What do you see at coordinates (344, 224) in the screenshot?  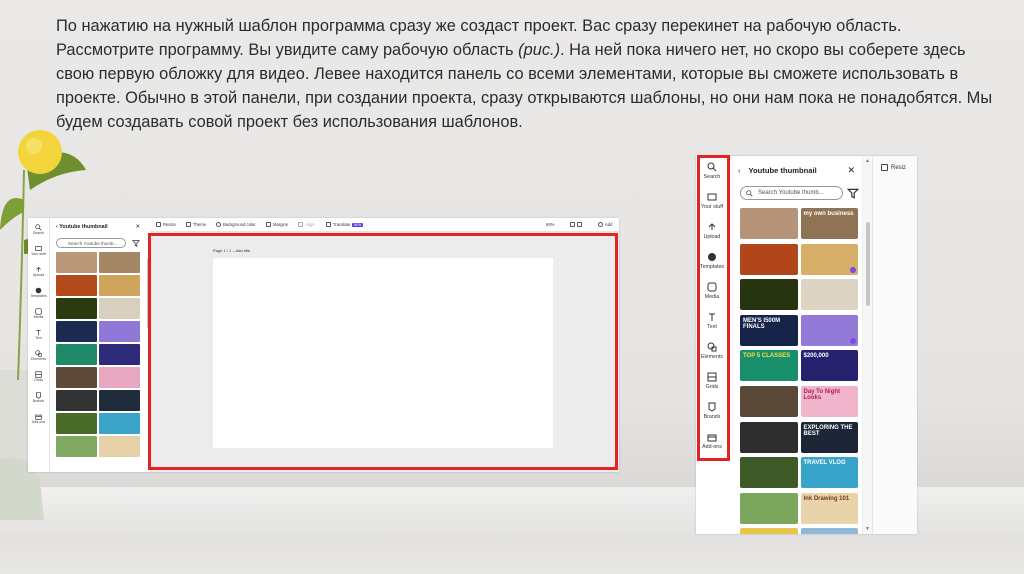 I see `translate-button: Translate NEW` at bounding box center [344, 224].